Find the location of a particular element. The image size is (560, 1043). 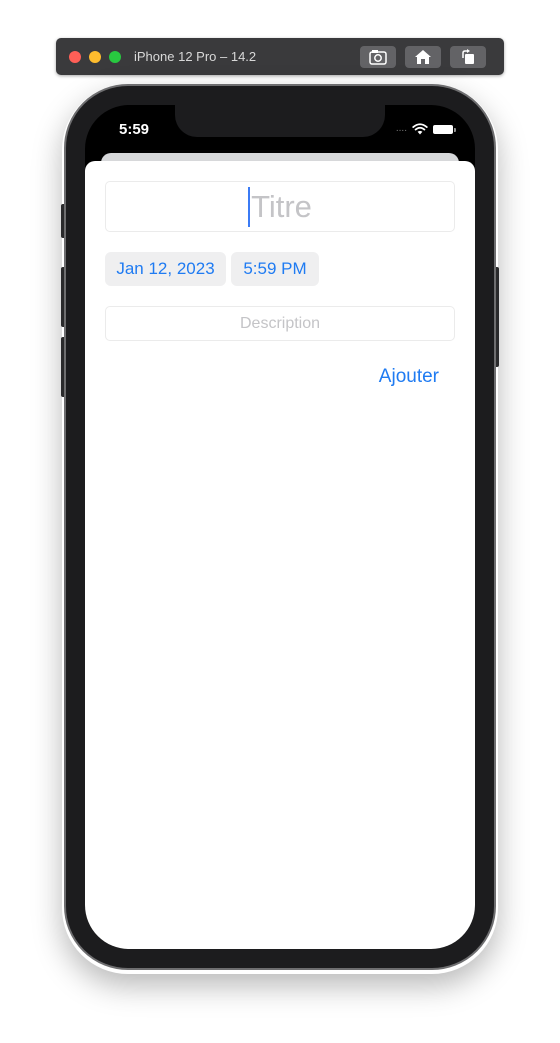

battery-icon is located at coordinates (444, 129).